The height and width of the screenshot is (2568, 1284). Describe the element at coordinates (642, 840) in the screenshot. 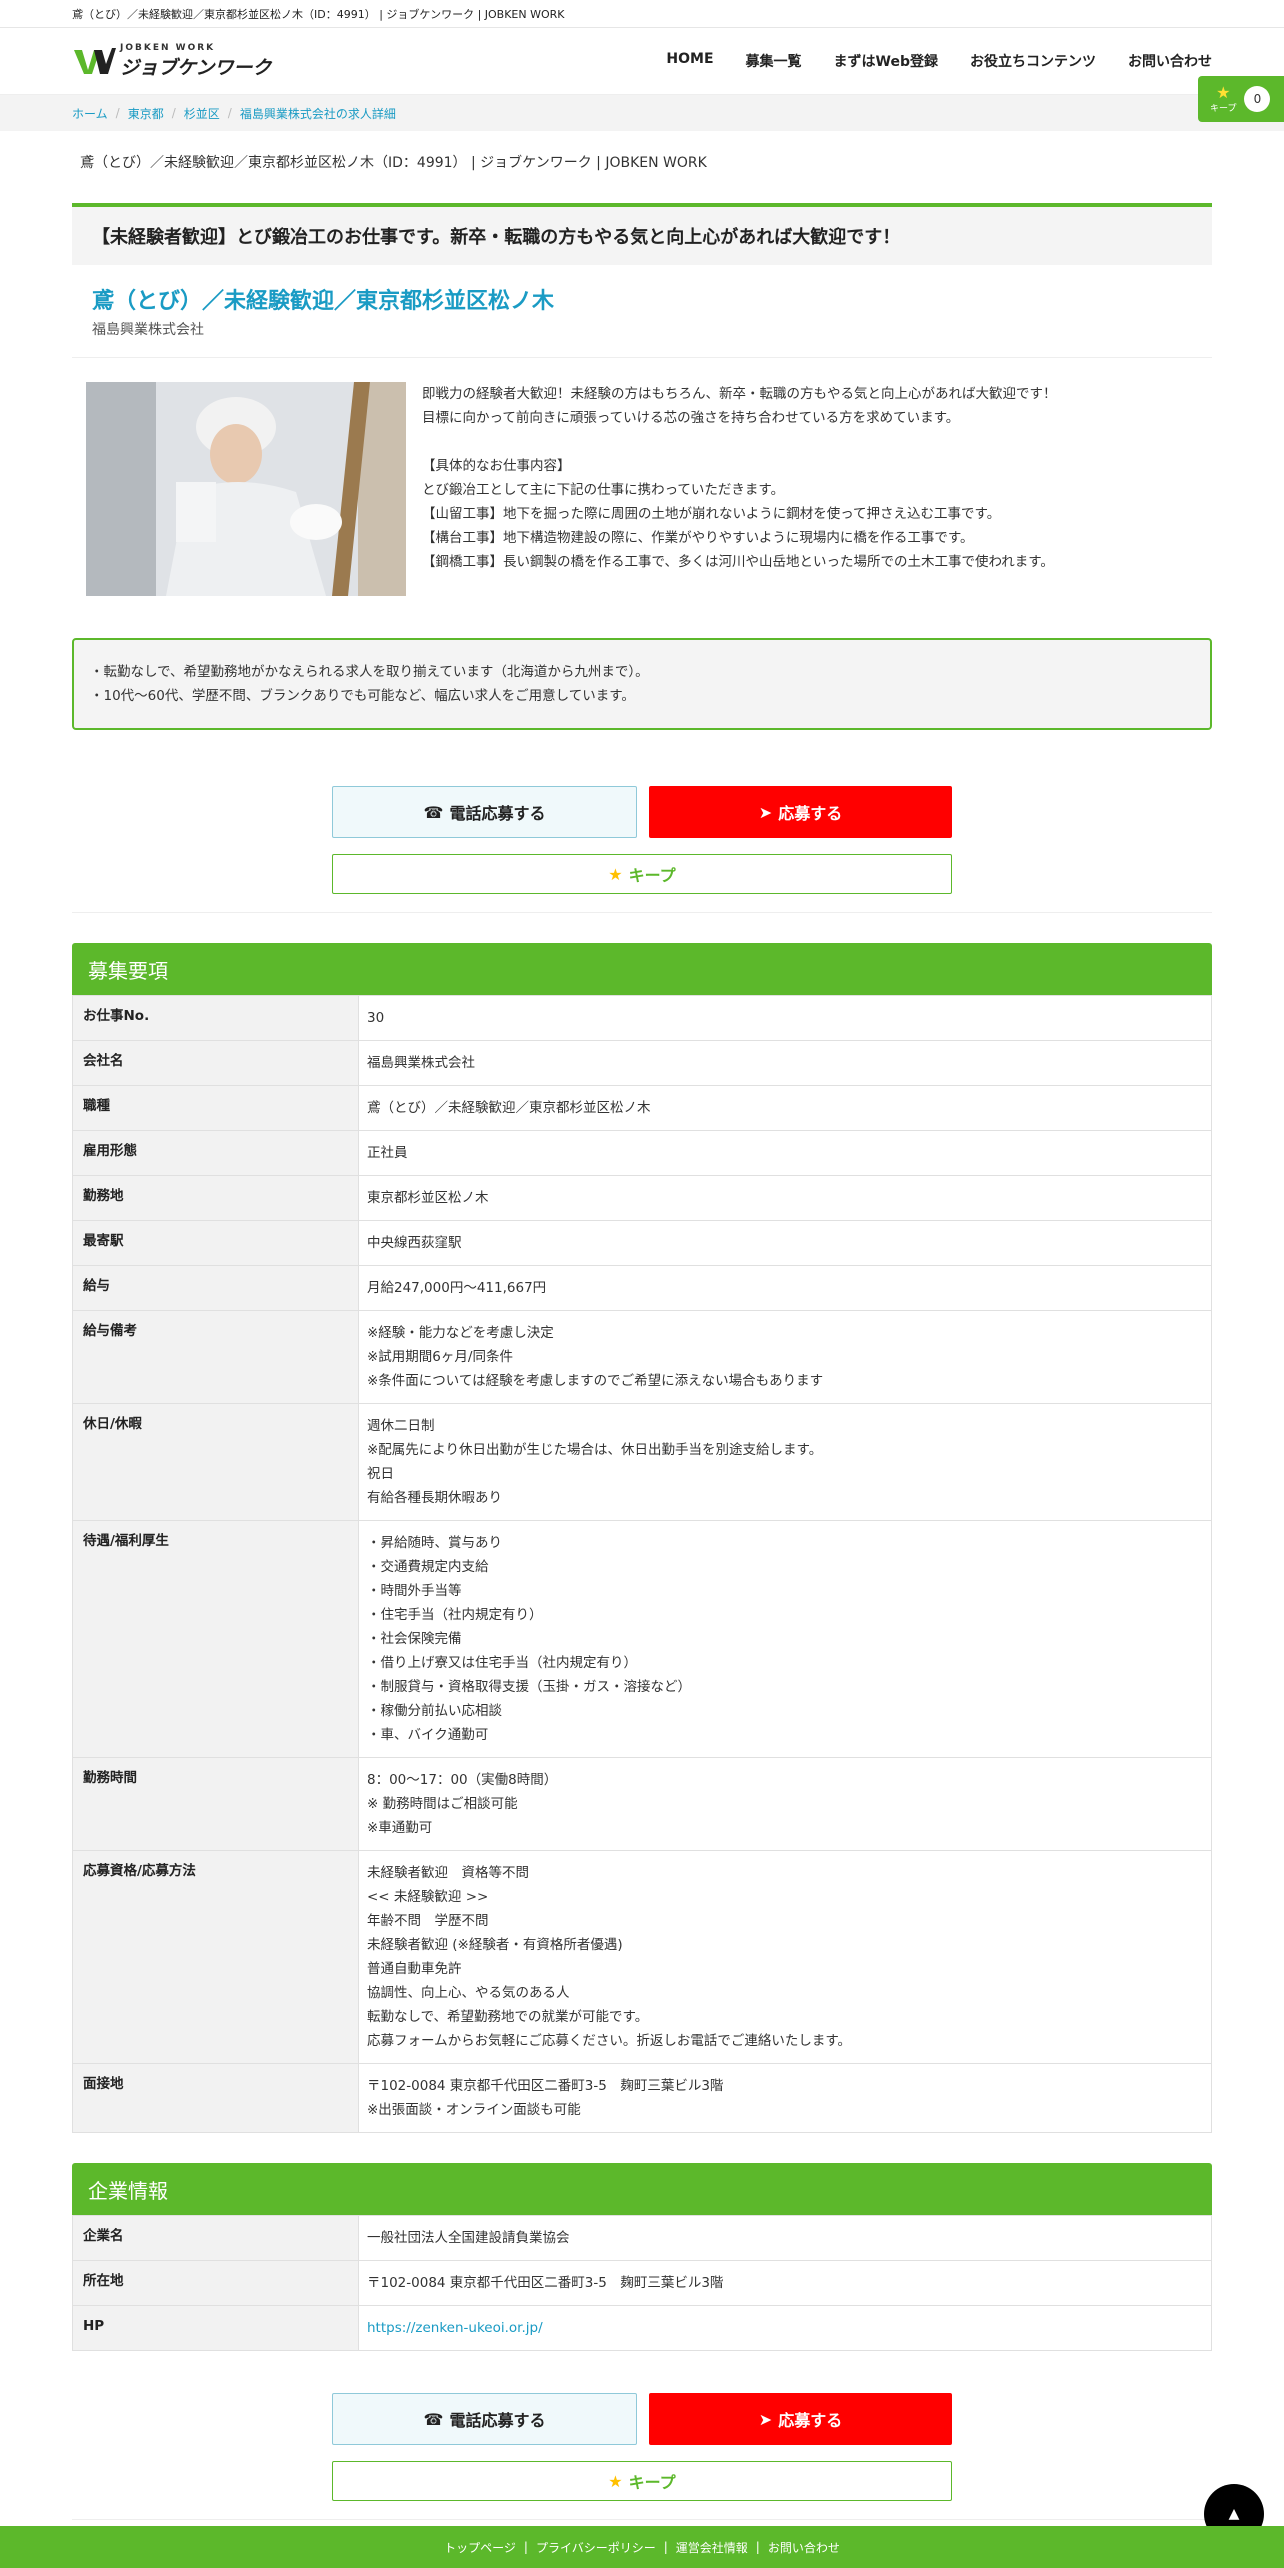

I see `apply-actions-top: ☎ 電話応募する ➤ 応募する ★ キープ` at that location.